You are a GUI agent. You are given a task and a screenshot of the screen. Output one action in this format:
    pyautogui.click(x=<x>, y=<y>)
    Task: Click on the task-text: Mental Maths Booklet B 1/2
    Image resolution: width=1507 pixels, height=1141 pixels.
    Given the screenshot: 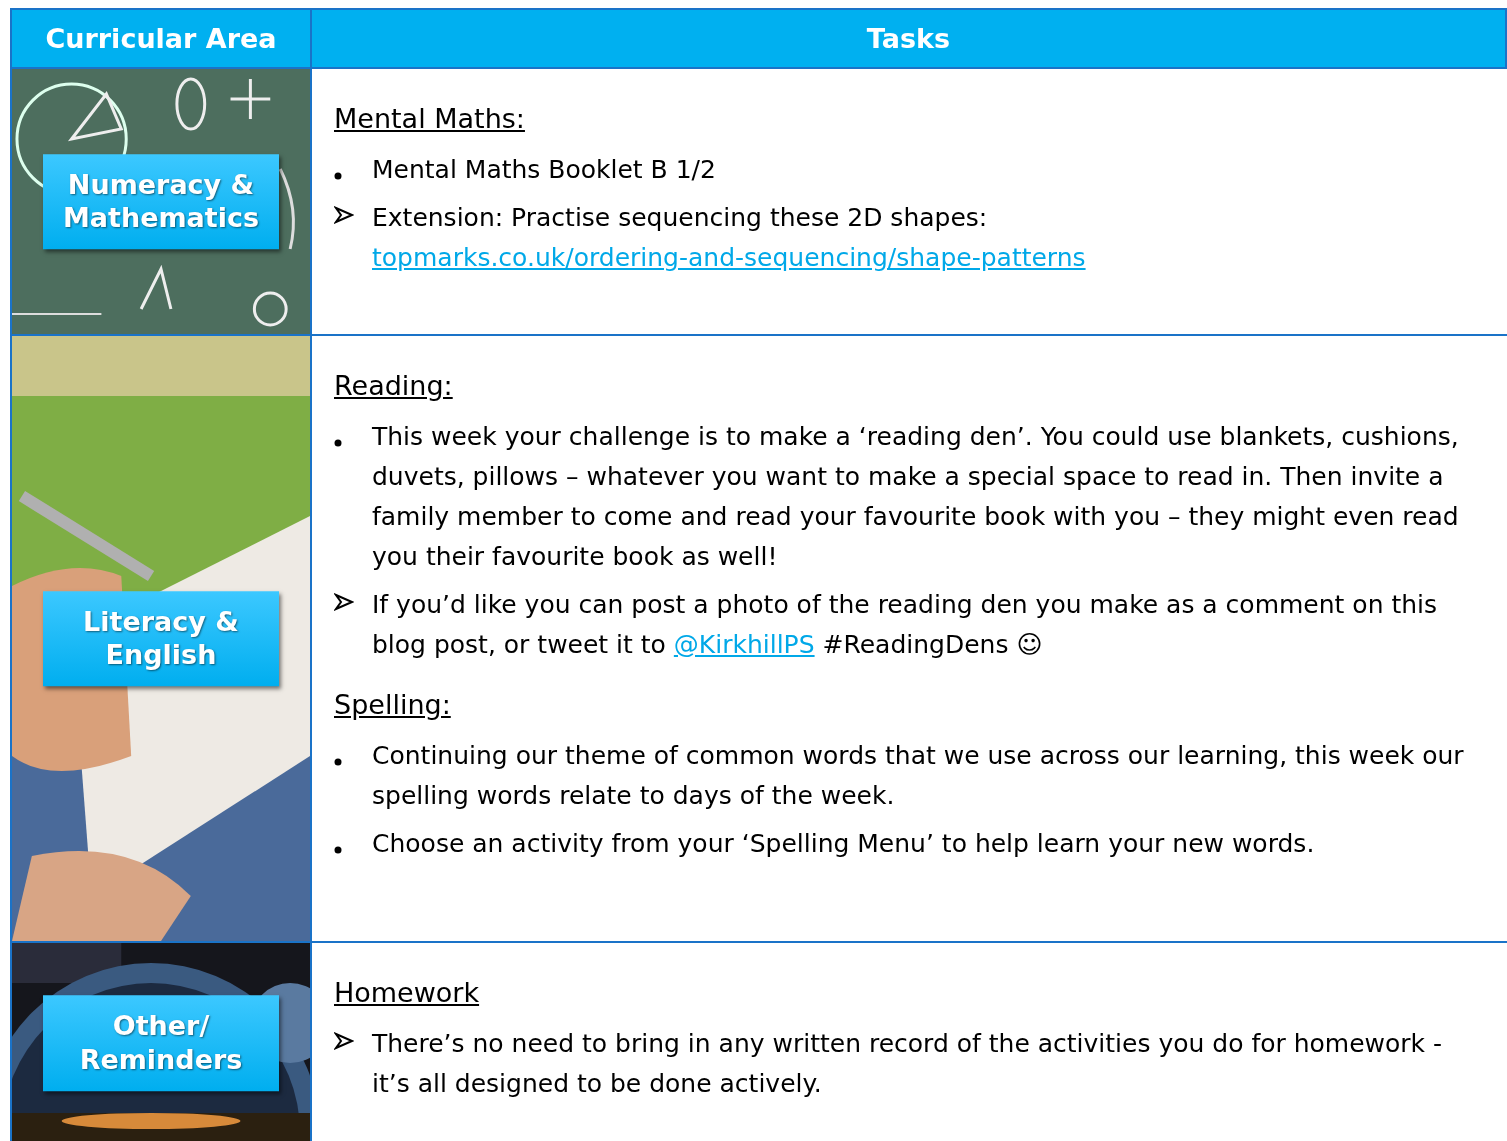 What is the action you would take?
    pyautogui.click(x=544, y=170)
    